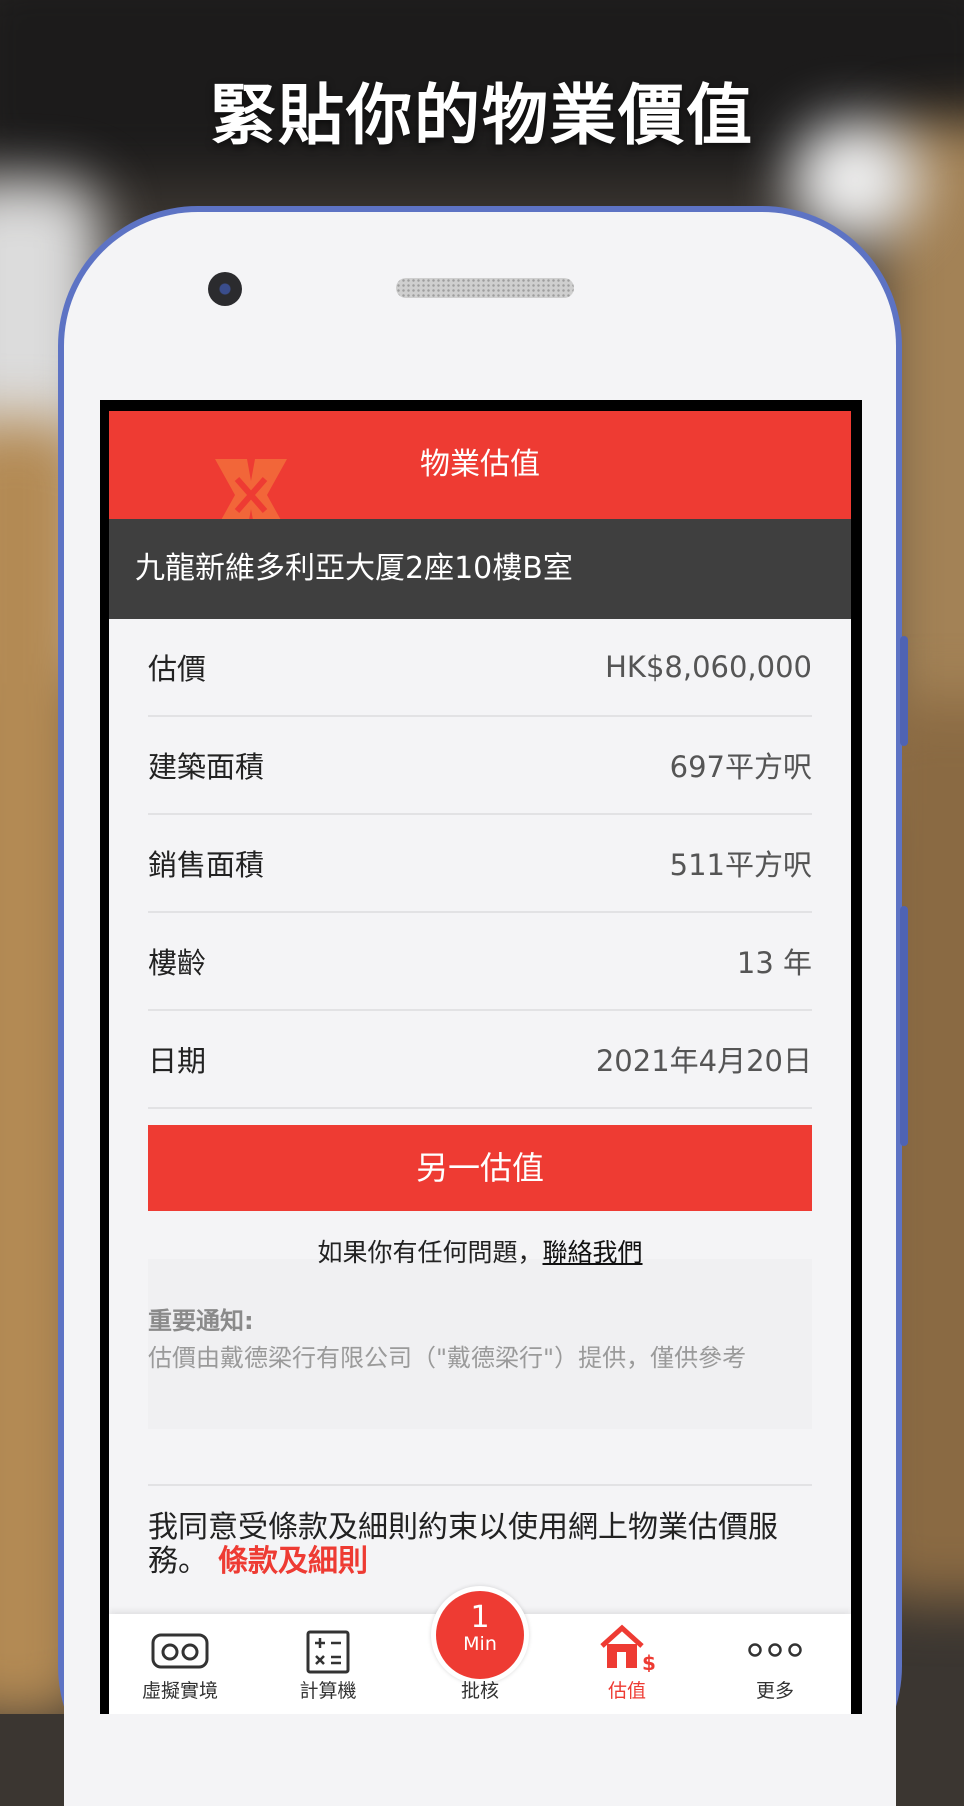  I want to click on detail-label: 建築面積, so click(206, 767).